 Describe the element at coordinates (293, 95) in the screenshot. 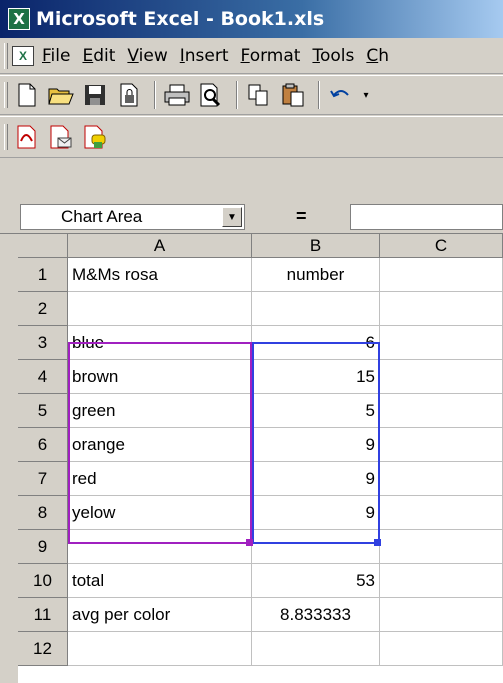

I see `paste-icon` at that location.